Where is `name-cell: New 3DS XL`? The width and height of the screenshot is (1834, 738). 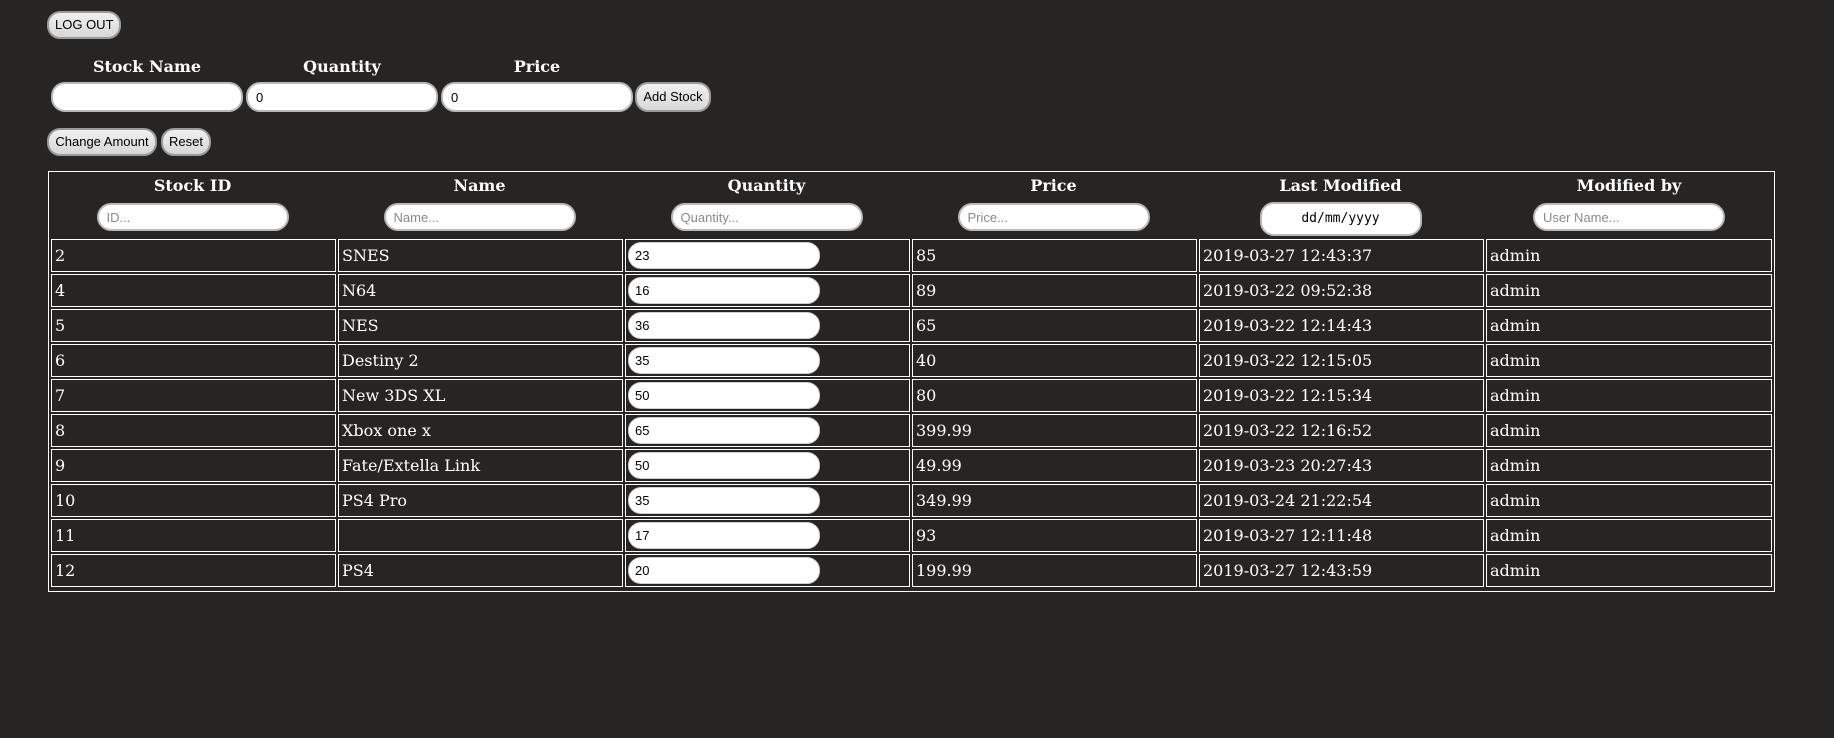
name-cell: New 3DS XL is located at coordinates (480, 395).